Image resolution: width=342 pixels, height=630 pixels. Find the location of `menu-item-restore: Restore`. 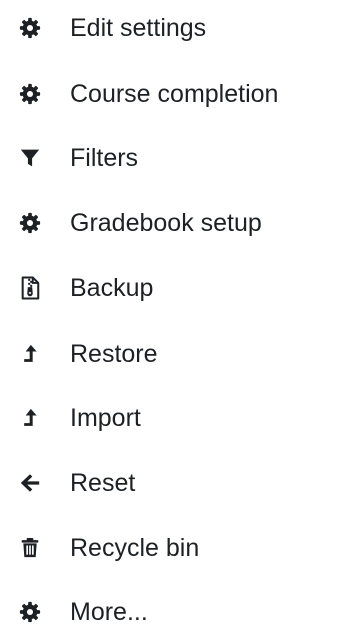

menu-item-restore: Restore is located at coordinates (178, 354).